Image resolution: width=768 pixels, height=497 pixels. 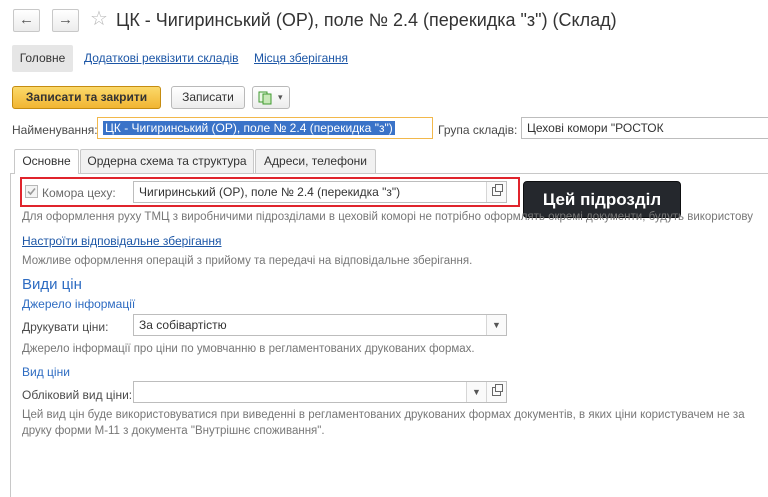 What do you see at coordinates (52, 284) in the screenshot?
I see `prices-heading: Види цін` at bounding box center [52, 284].